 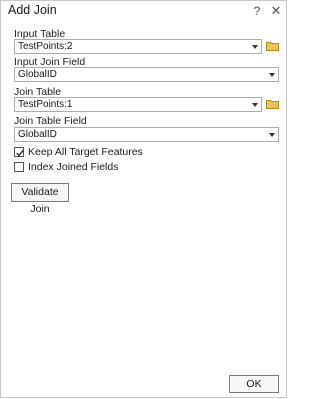 I want to click on checkmark-icon, so click(x=20, y=153).